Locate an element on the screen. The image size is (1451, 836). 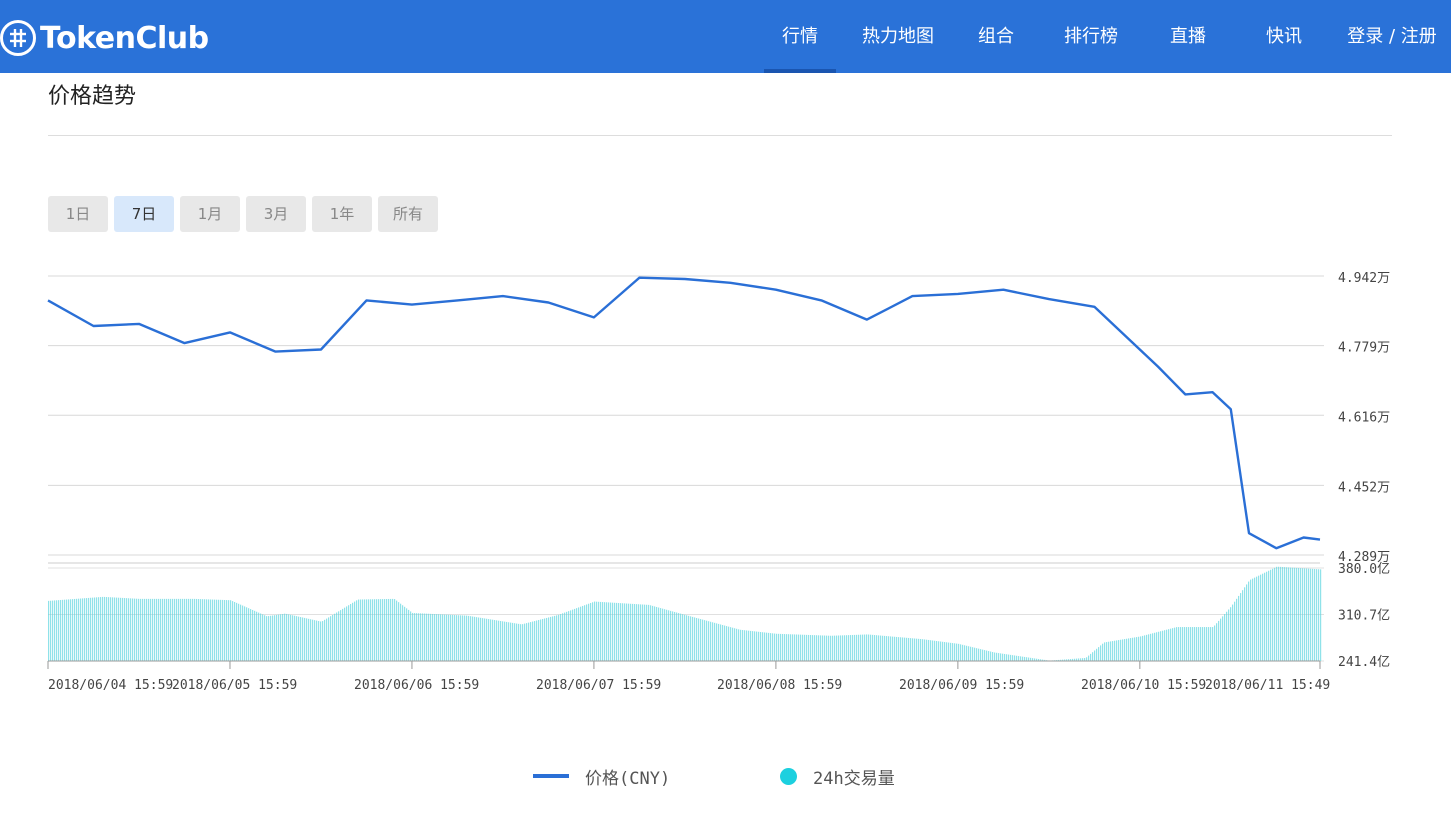
nav-ranking: 排行榜 is located at coordinates (1091, 36).